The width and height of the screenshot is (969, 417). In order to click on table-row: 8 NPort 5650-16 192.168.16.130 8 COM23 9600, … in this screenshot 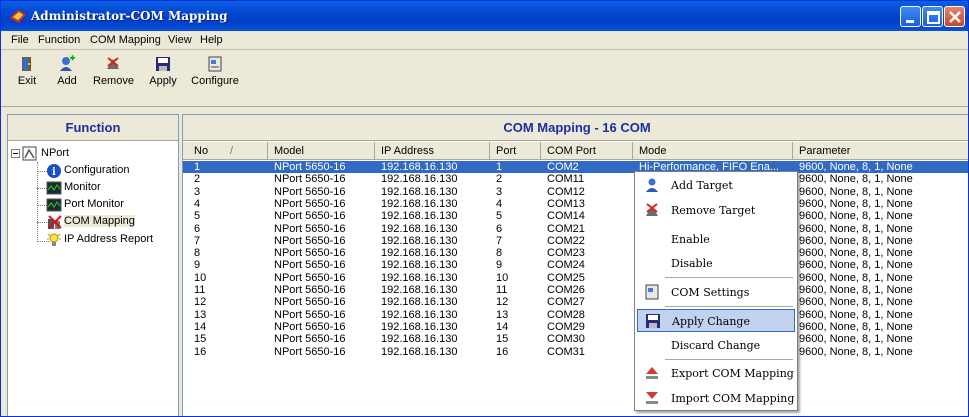, I will do `click(575, 253)`.